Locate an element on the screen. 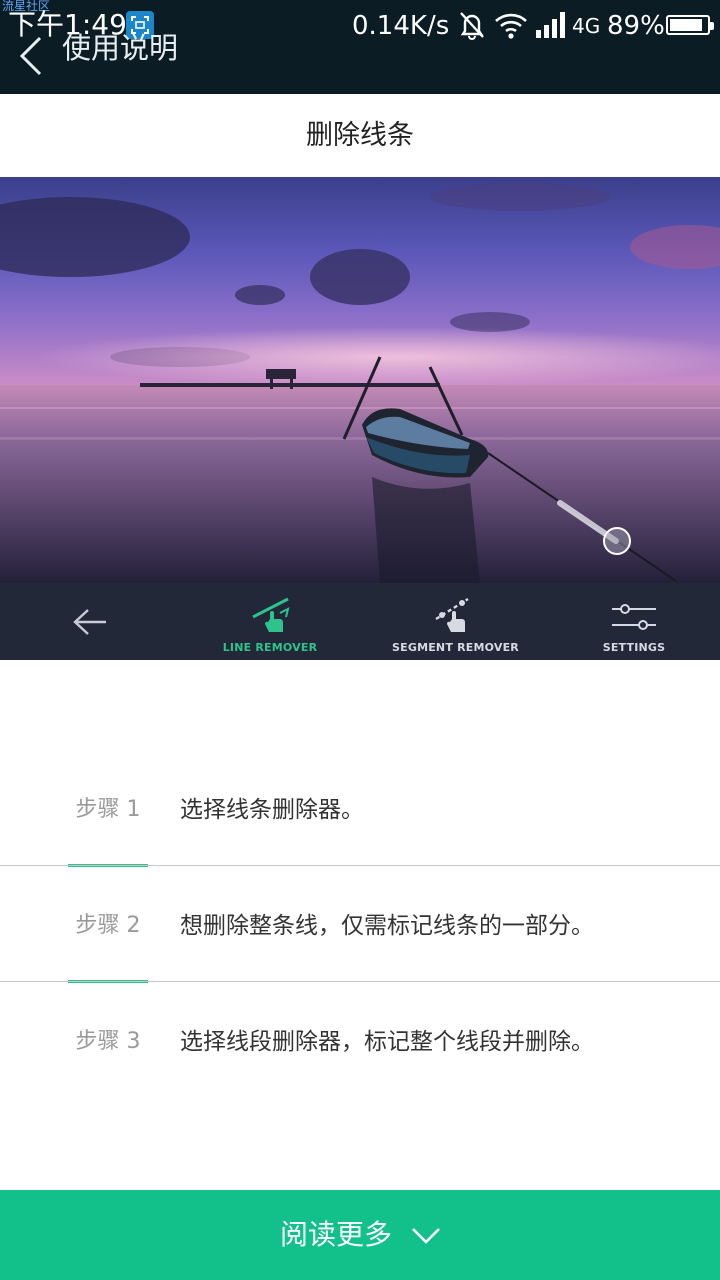 This screenshot has height=1280, width=720. line-remover-tool: LINE REMOVER is located at coordinates (270, 621).